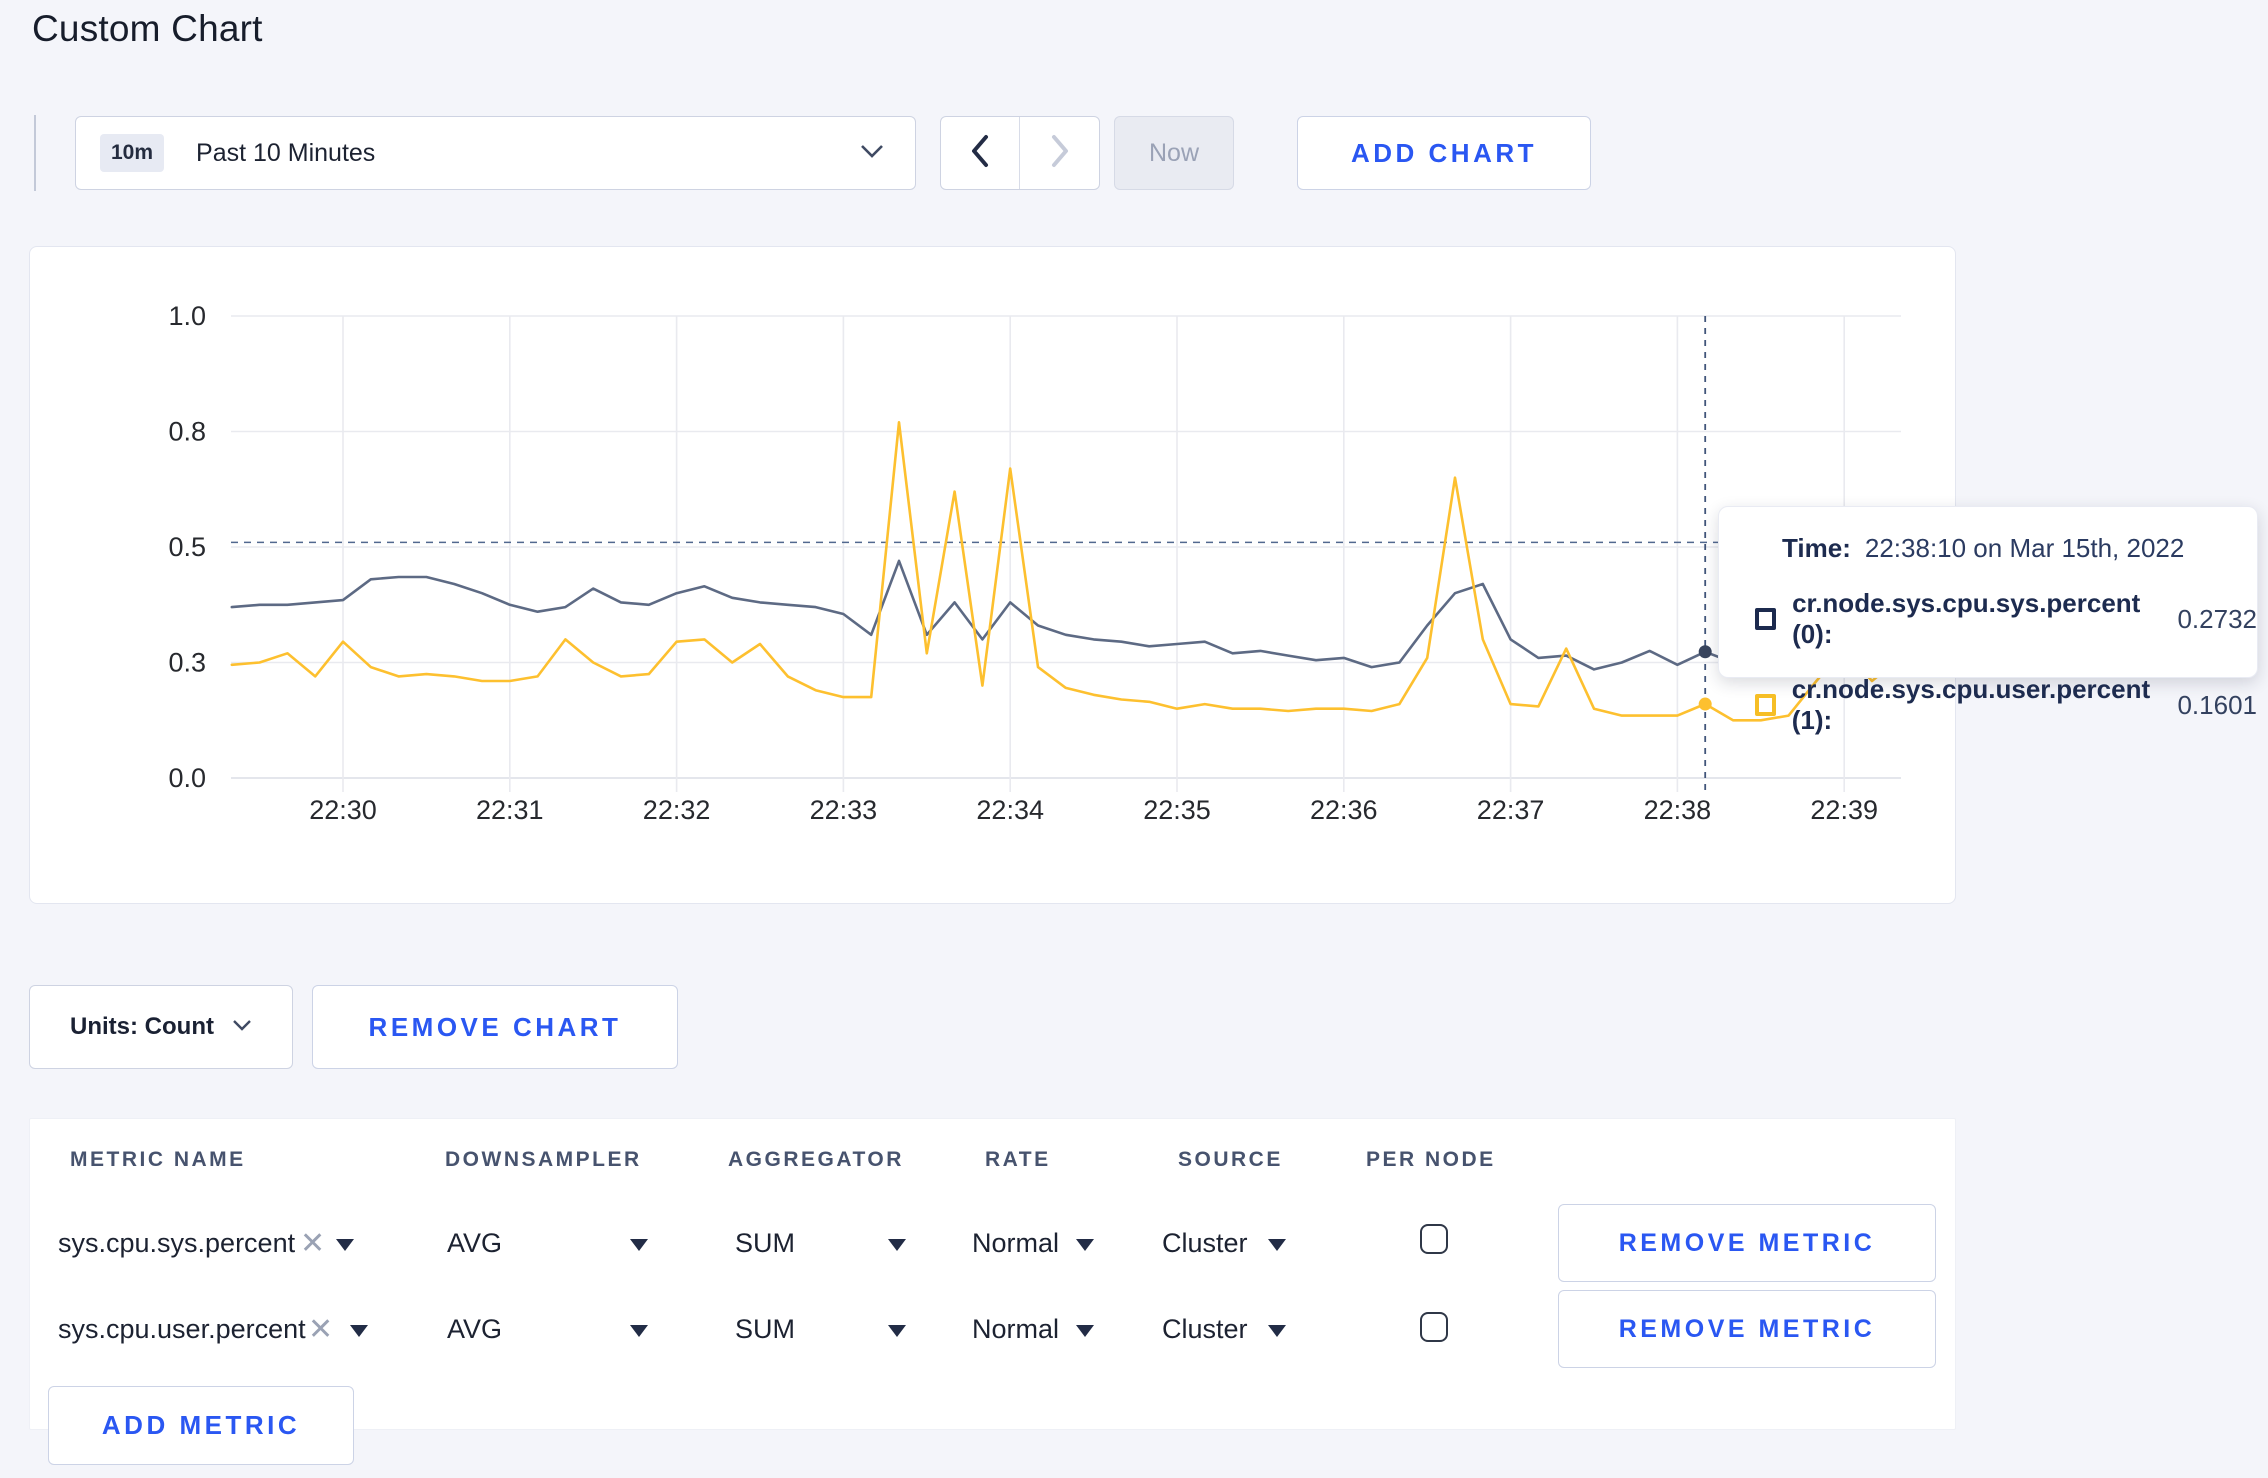 The image size is (2268, 1478). I want to click on chevron-right-icon, so click(1060, 153).